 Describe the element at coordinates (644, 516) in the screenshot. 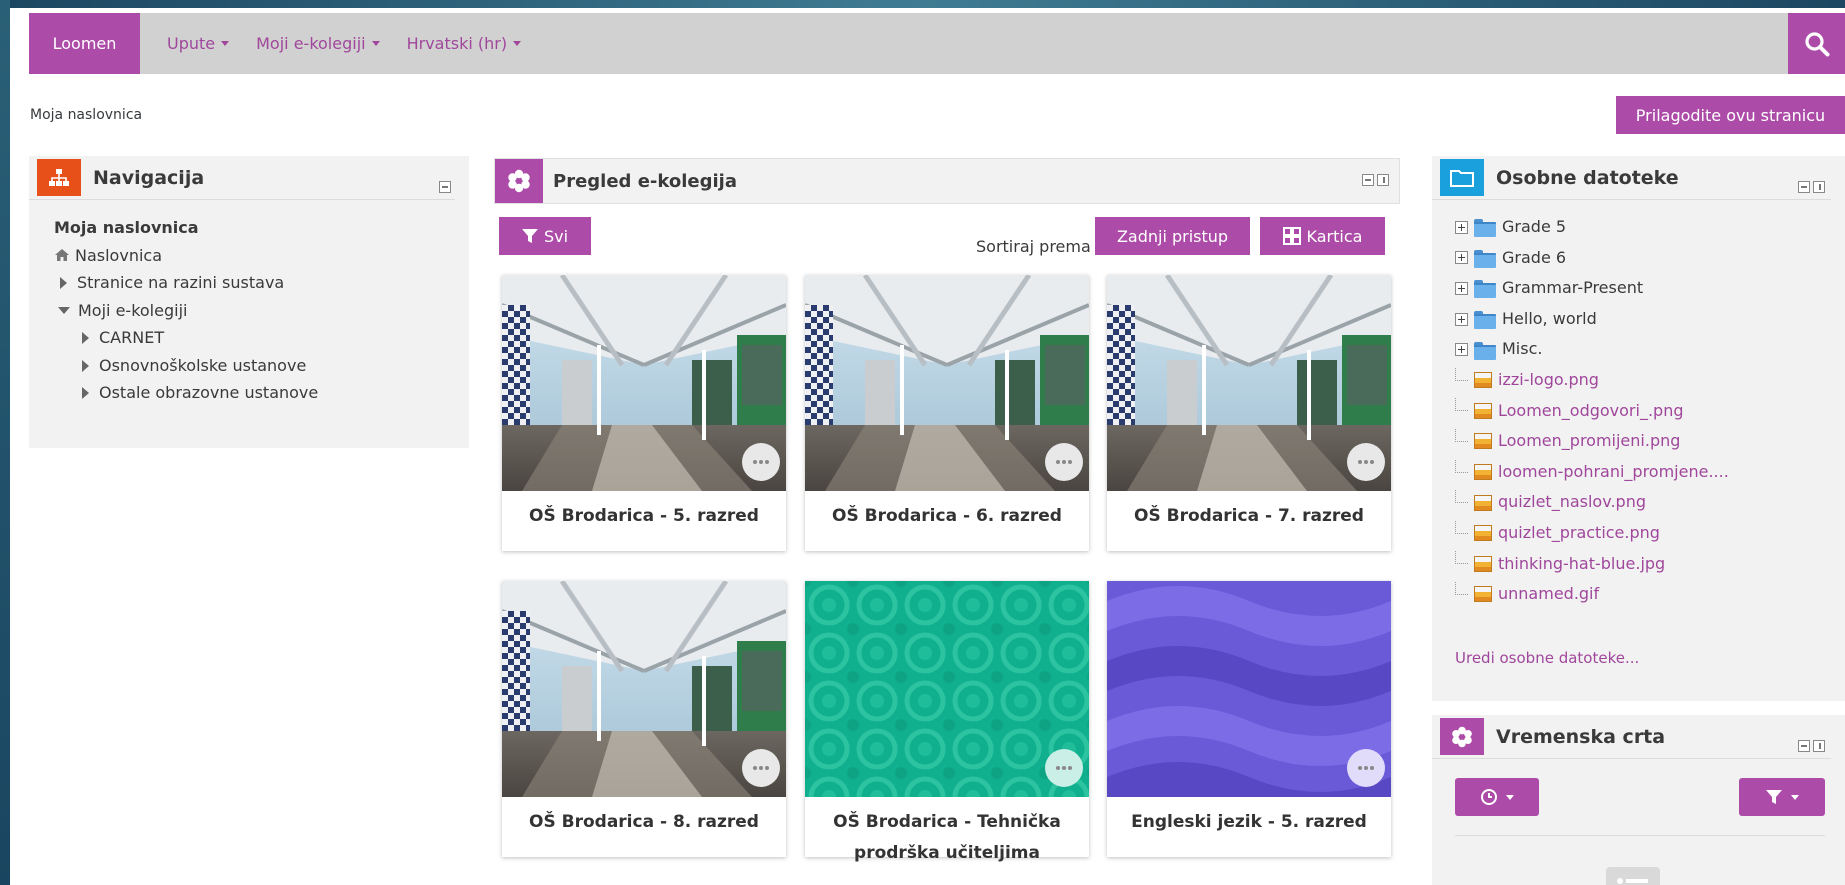

I see `course-name: OŠ Brodarica - 5. razred` at that location.